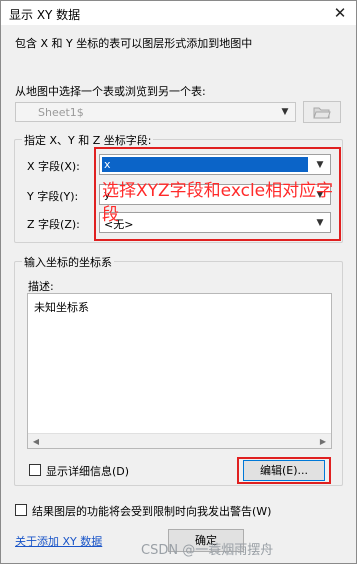 Image resolution: width=357 pixels, height=564 pixels. I want to click on warn-label: 结果图层的功能将会受到限制时向我发出警告(W), so click(152, 511).